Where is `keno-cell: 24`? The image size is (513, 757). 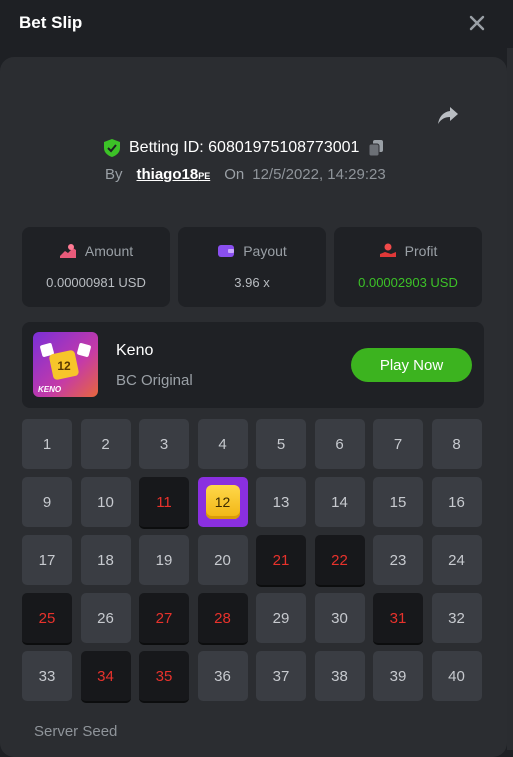
keno-cell: 24 is located at coordinates (456, 560).